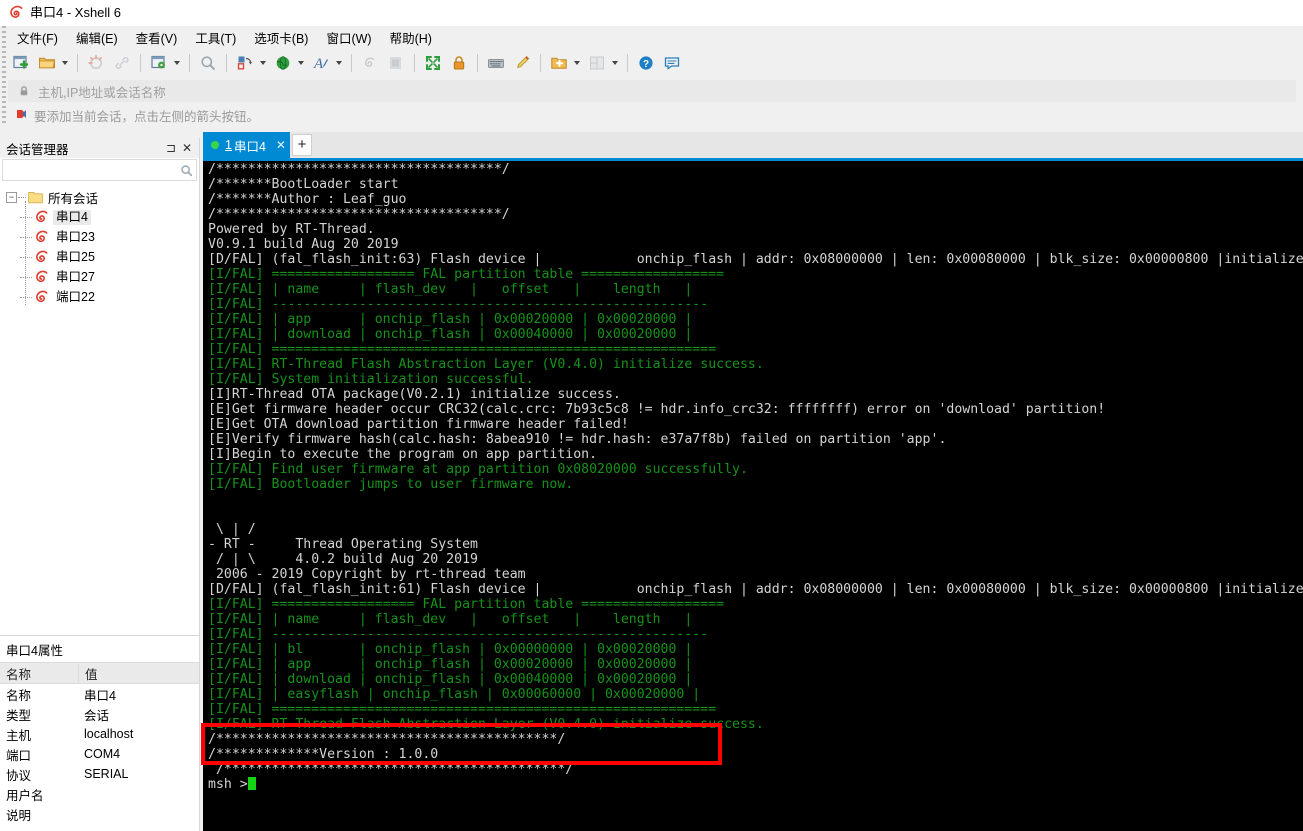 The image size is (1303, 831). I want to click on session-item-4: 端口22, so click(99, 297).